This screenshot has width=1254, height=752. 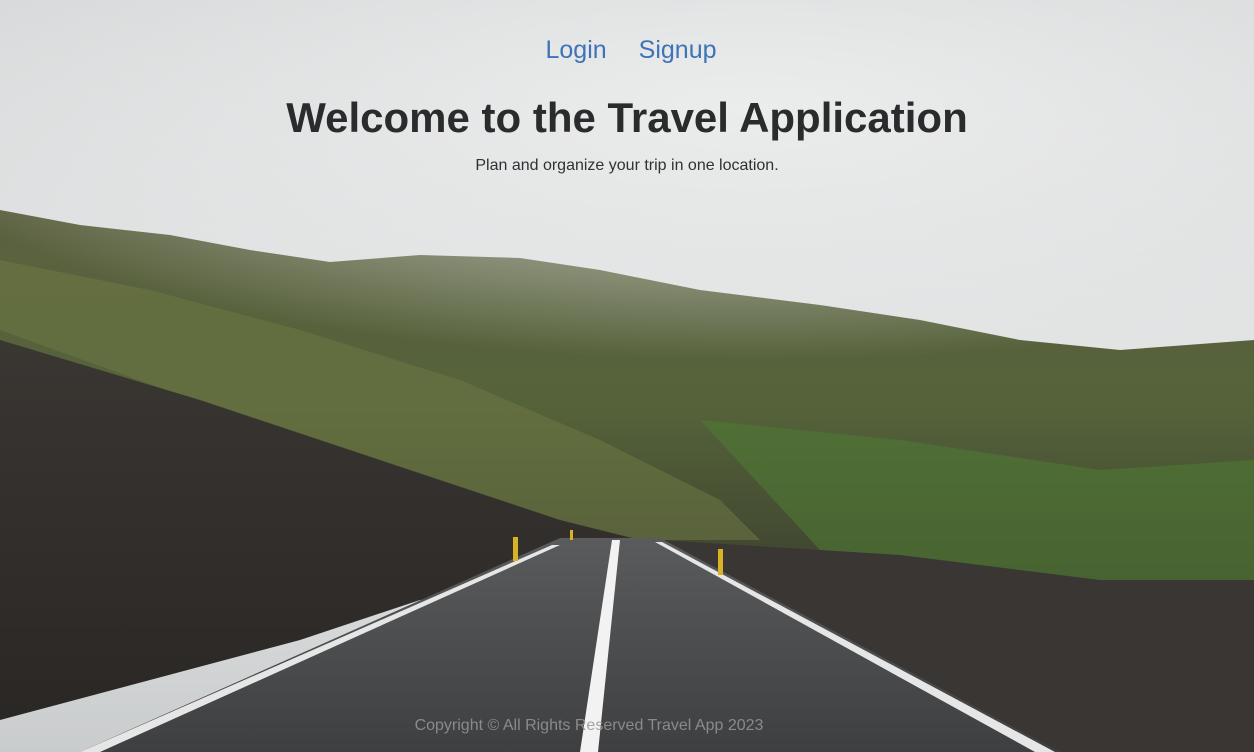 I want to click on top-nav: Login Signup, so click(x=627, y=50).